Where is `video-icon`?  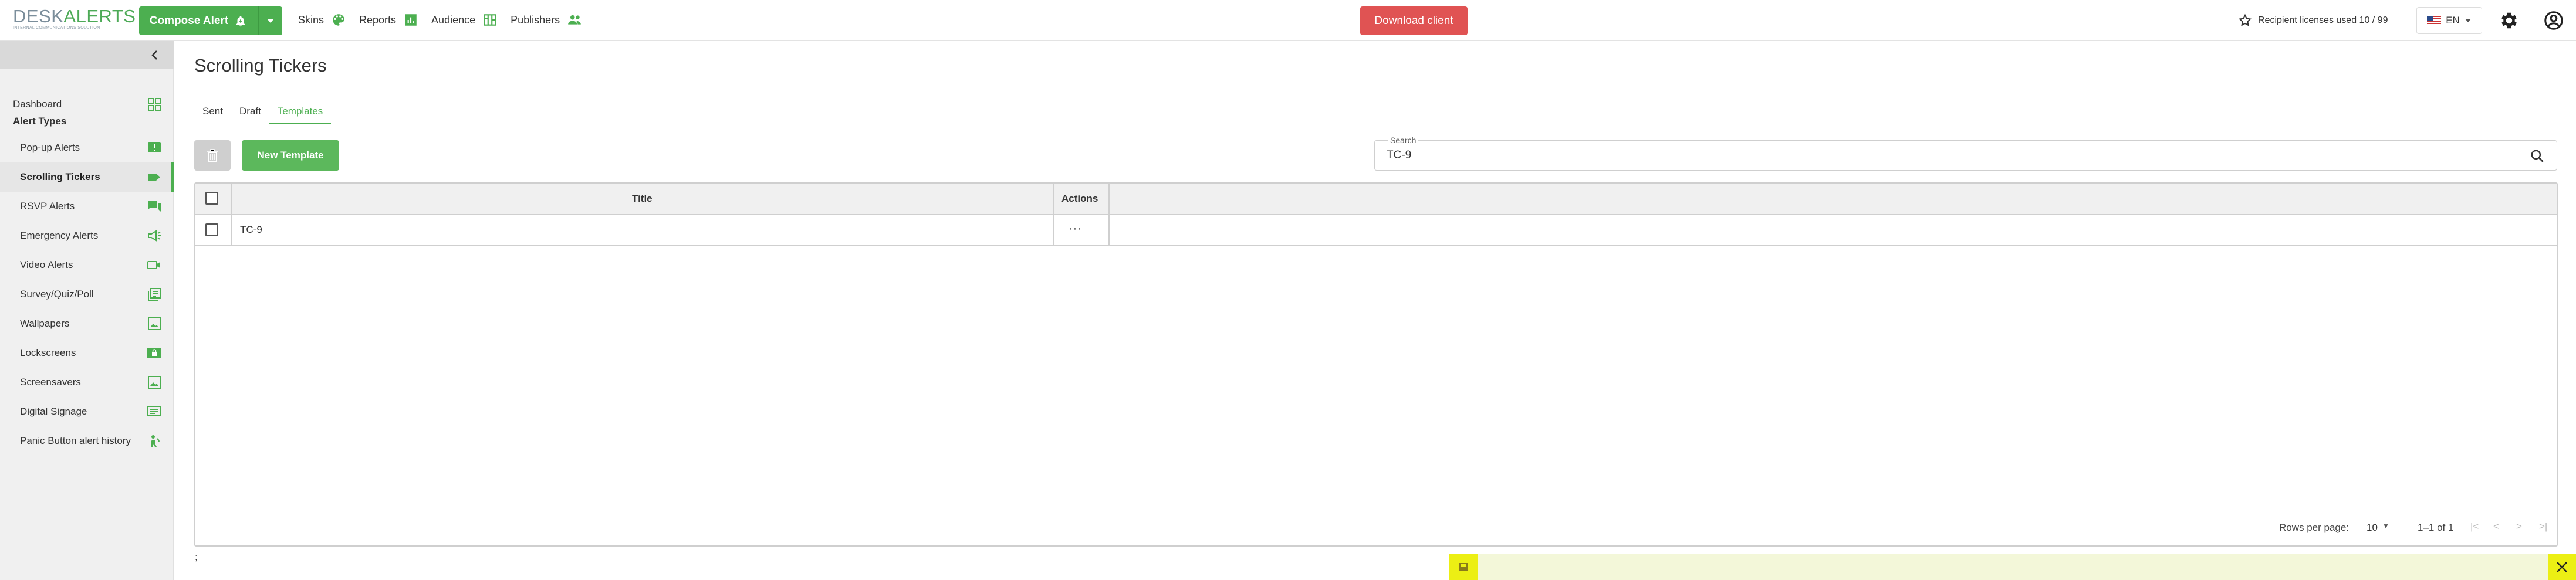
video-icon is located at coordinates (153, 265).